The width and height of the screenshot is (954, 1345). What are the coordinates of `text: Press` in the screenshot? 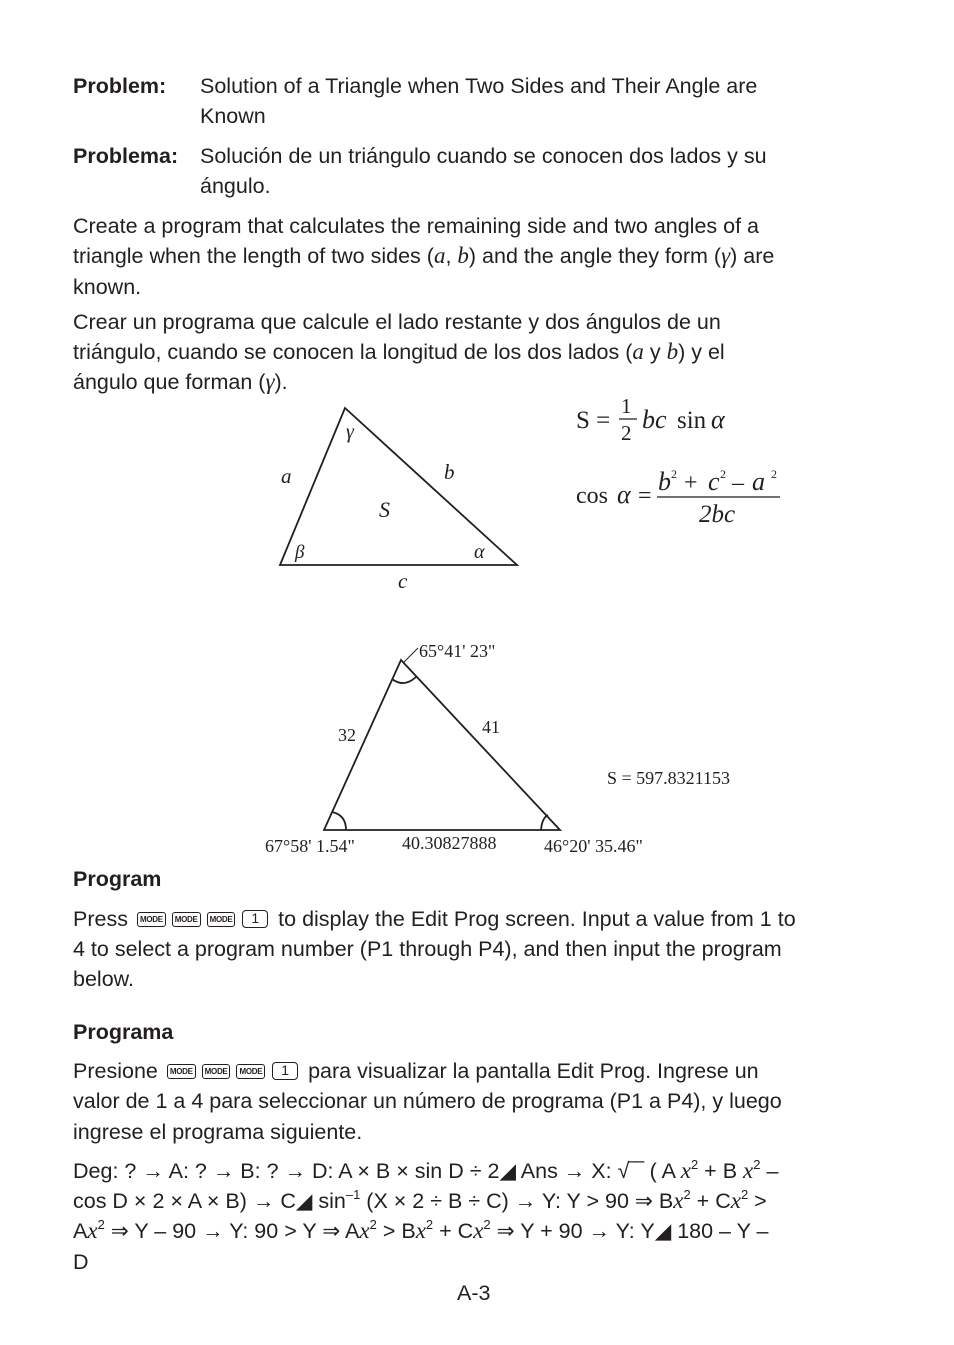 It's located at (100, 919).